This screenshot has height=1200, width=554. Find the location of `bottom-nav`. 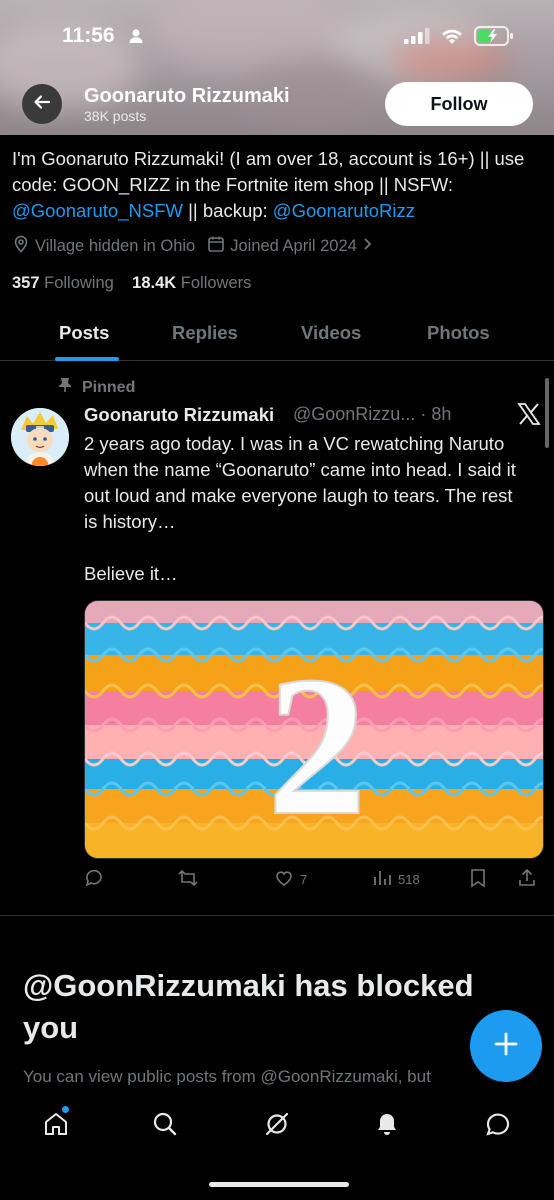

bottom-nav is located at coordinates (277, 1126).